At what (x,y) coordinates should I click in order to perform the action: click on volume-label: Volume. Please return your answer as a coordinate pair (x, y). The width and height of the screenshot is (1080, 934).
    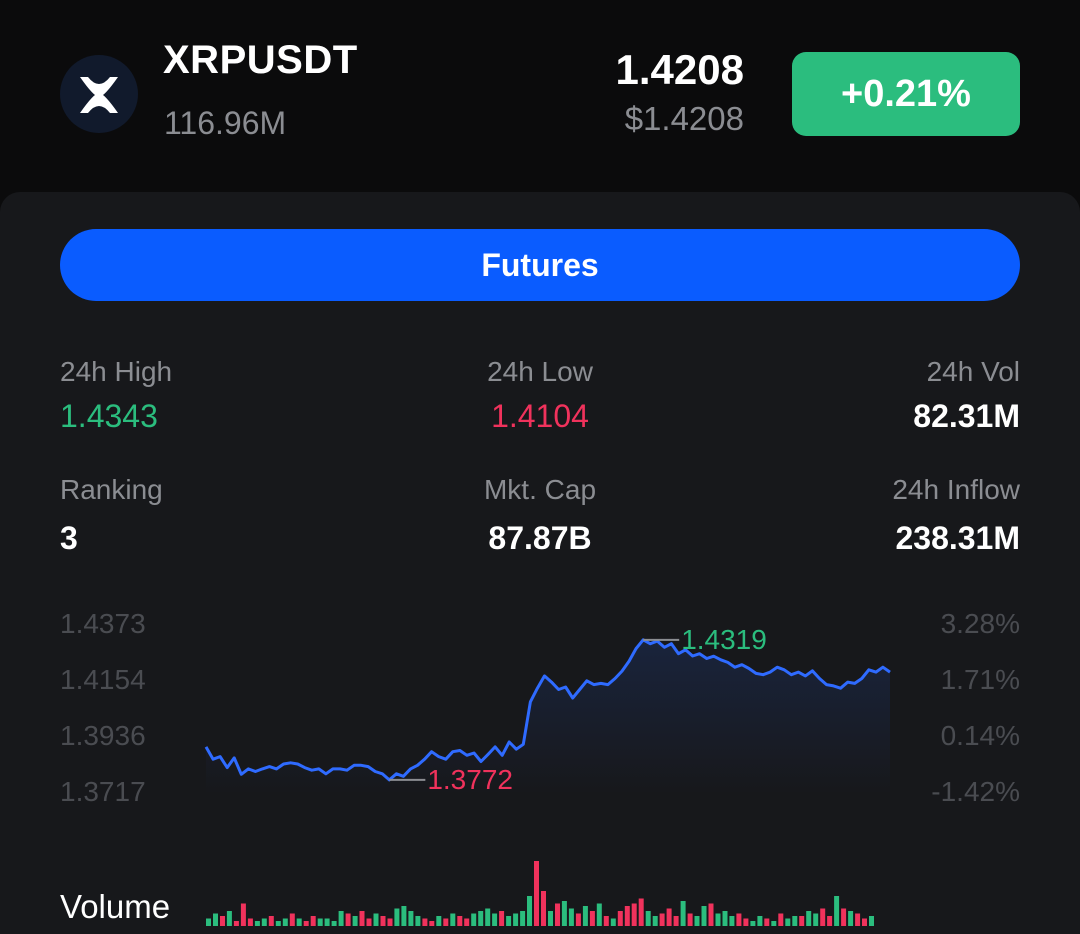
    Looking at the image, I should click on (115, 906).